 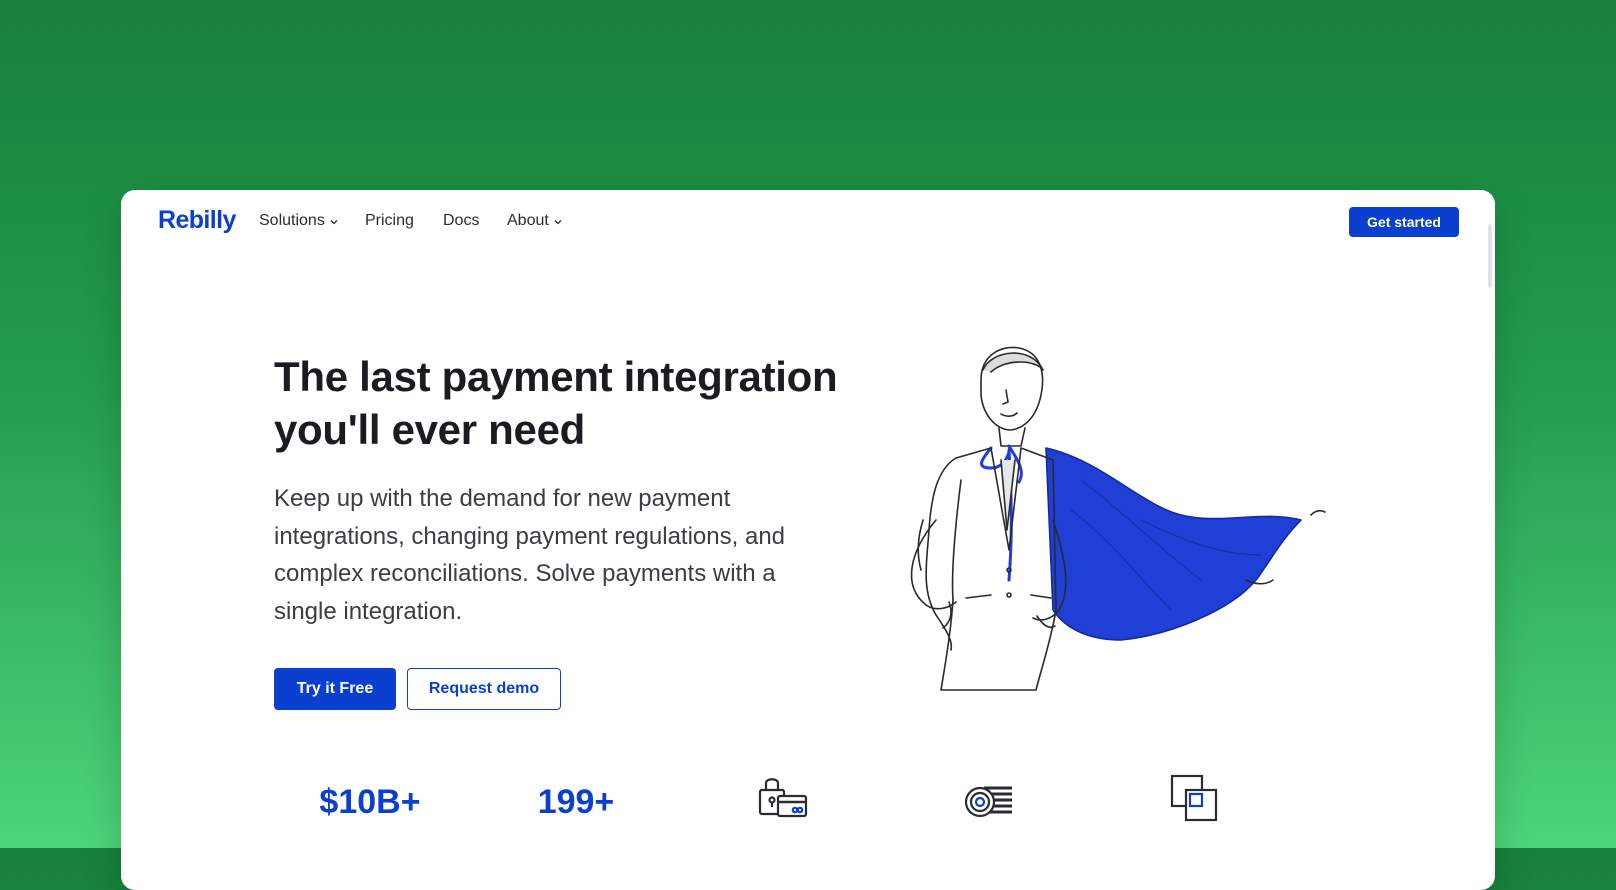 I want to click on secure-card-icon, so click(x=783, y=798).